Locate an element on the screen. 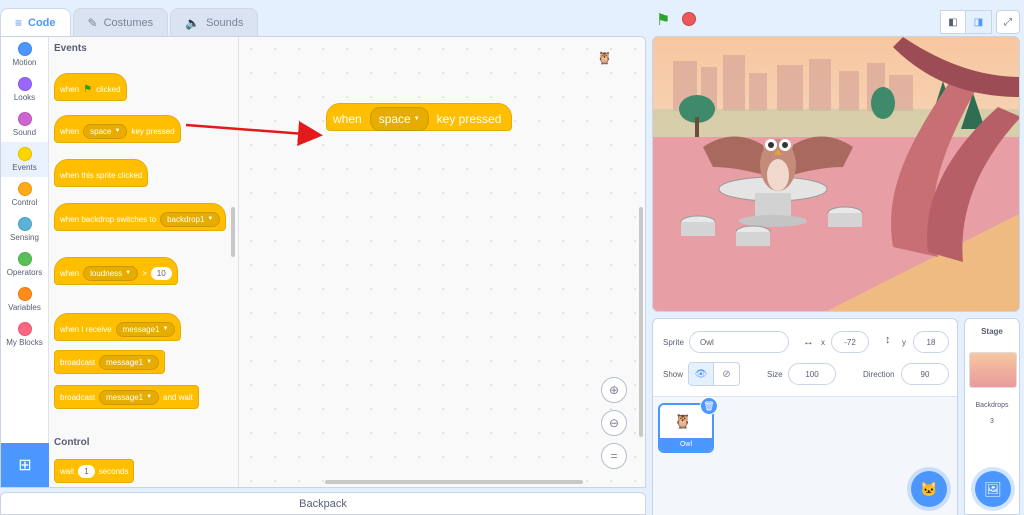 This screenshot has height=515, width=1024. category-variables: Variables is located at coordinates (24, 299).